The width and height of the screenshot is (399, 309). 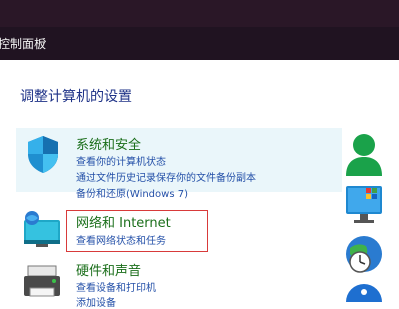 I want to click on breadcrumb-control-panel: 控制面板, so click(x=23, y=43).